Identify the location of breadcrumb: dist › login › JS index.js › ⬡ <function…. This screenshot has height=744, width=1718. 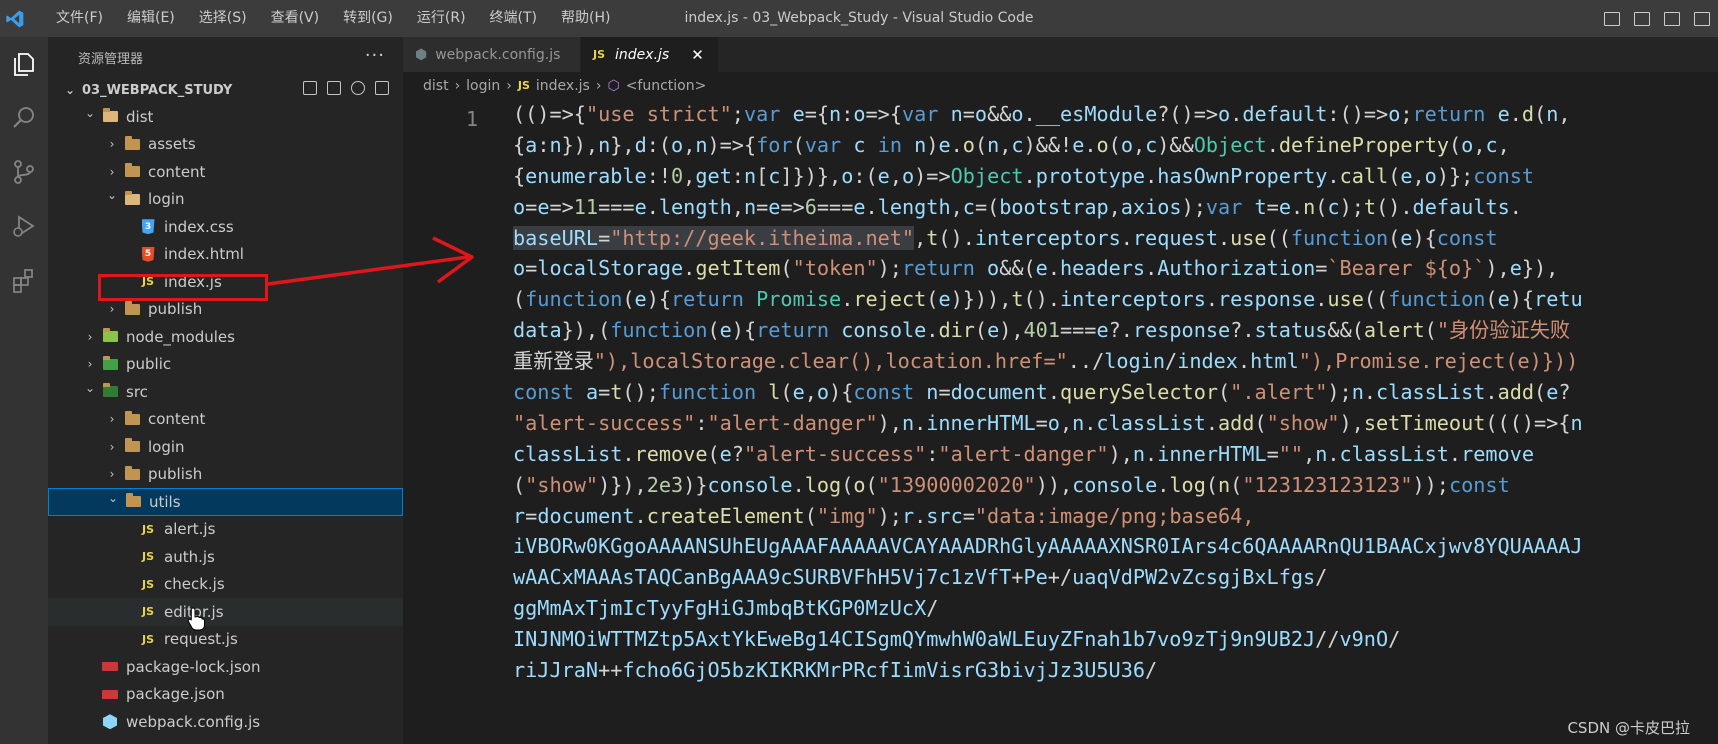
(1060, 85).